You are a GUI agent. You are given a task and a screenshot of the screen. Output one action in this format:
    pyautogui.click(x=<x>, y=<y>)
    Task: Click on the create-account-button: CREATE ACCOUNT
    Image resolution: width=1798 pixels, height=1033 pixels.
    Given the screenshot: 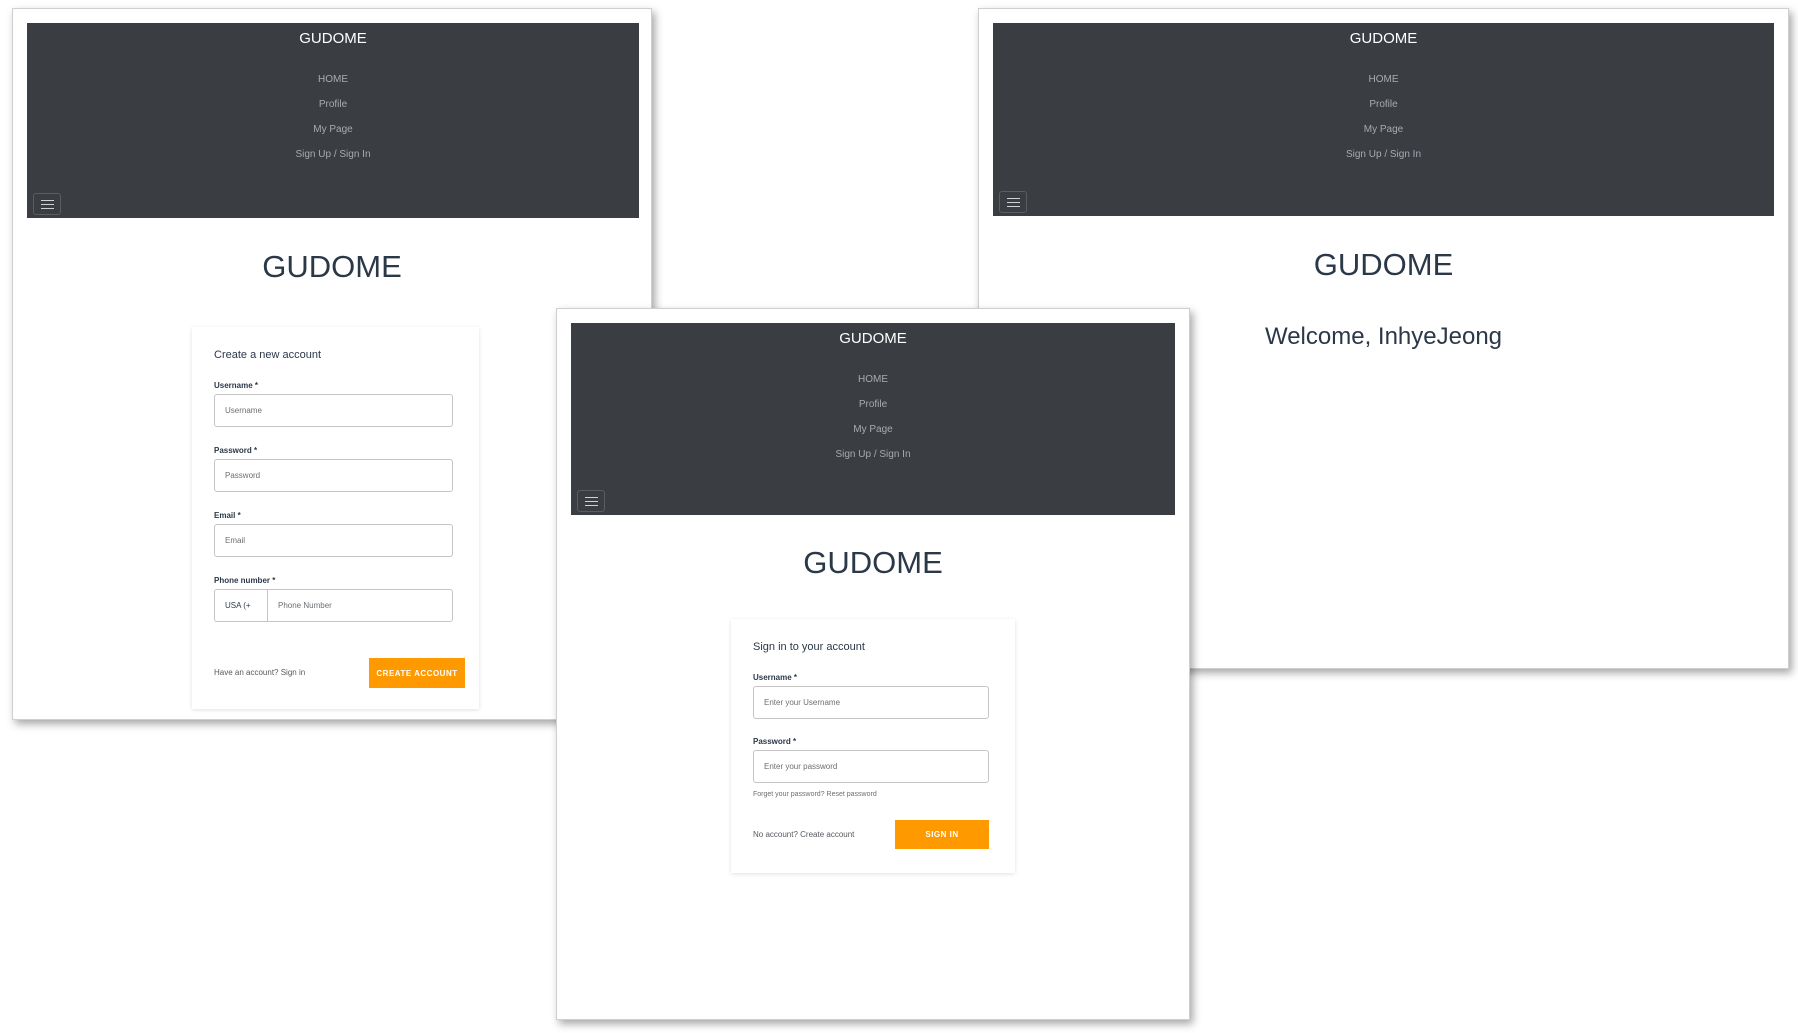 What is the action you would take?
    pyautogui.click(x=417, y=673)
    